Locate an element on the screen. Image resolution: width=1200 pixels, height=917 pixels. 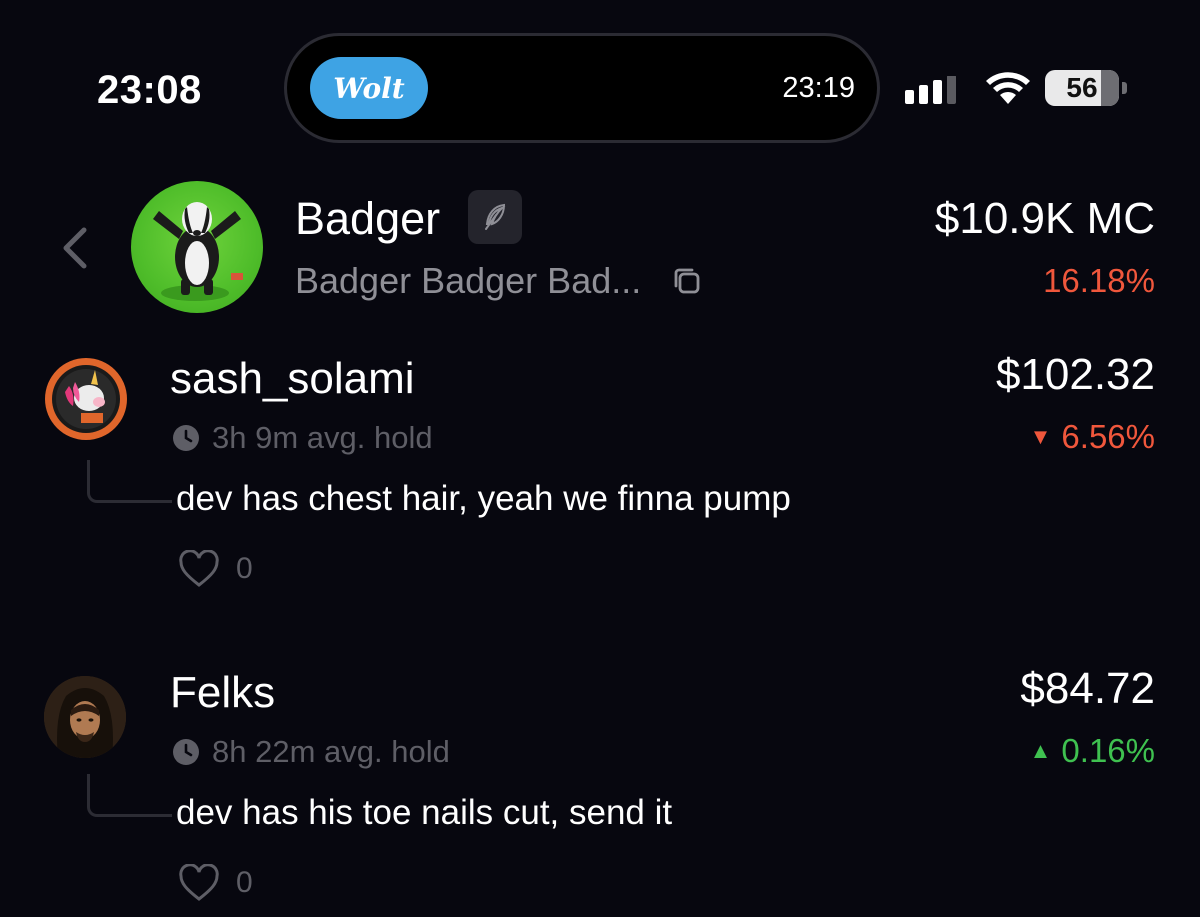
holding-change-value: 0.16% is located at coordinates (1108, 750).